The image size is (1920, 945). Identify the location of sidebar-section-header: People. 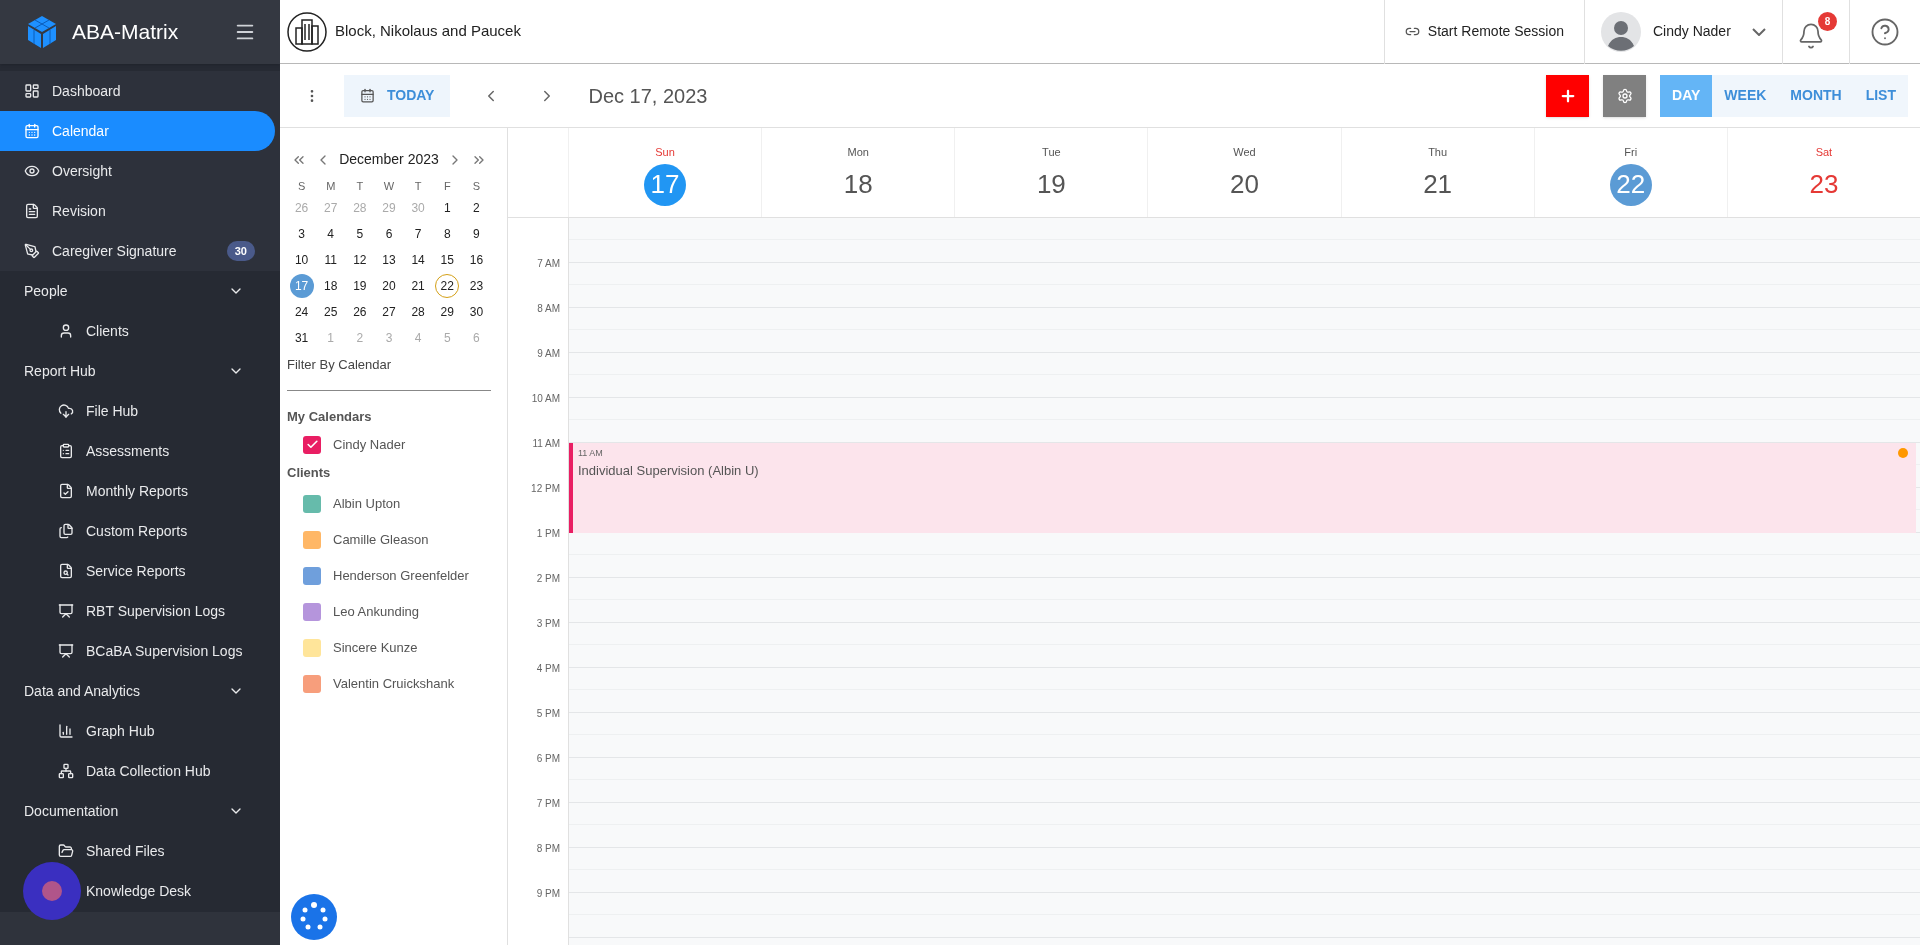
(140, 291).